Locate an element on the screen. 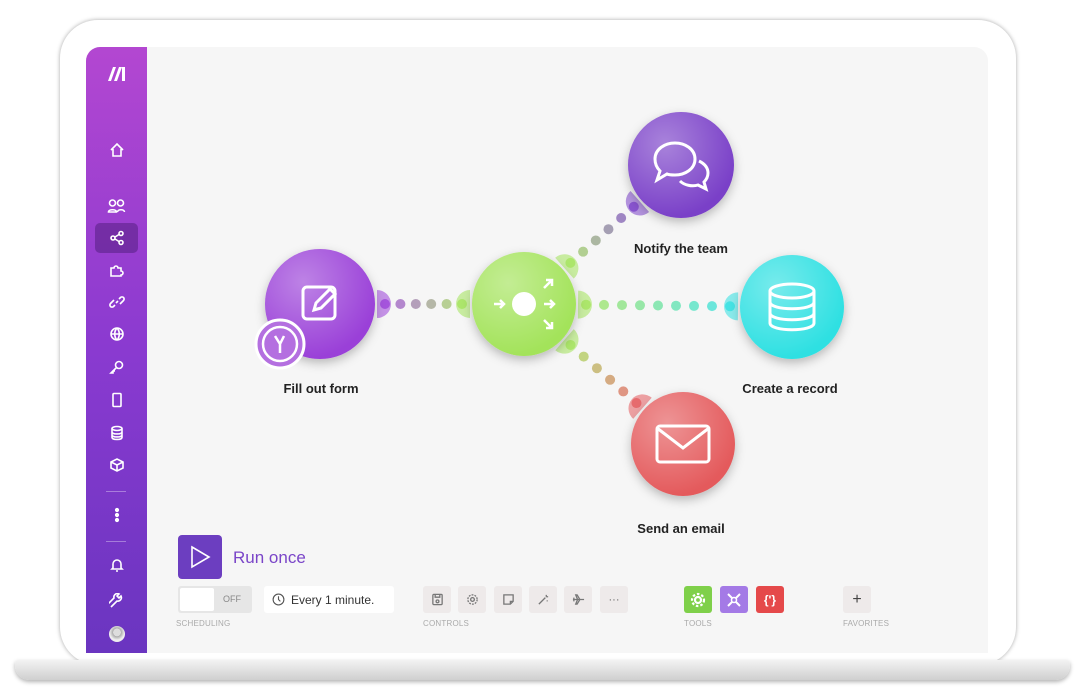 Image resolution: width=1080 pixels, height=693 pixels. sidebar-item-profile is located at coordinates (116, 634).